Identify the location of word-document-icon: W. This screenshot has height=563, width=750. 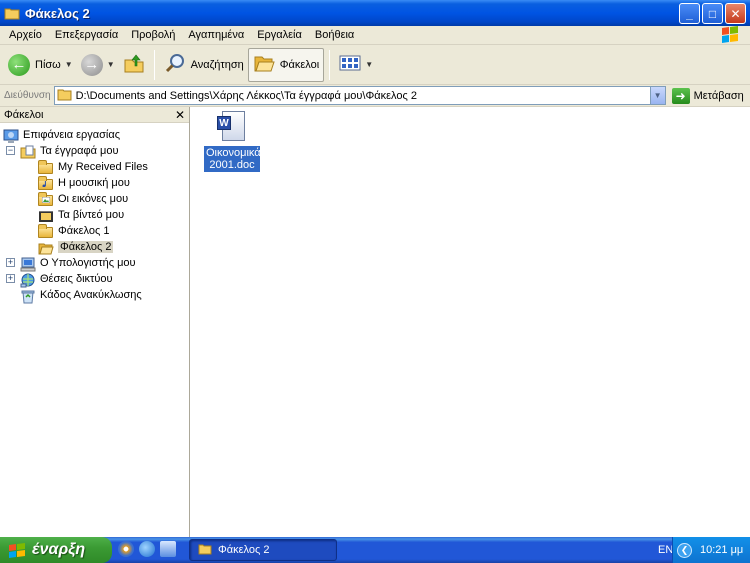
(232, 127).